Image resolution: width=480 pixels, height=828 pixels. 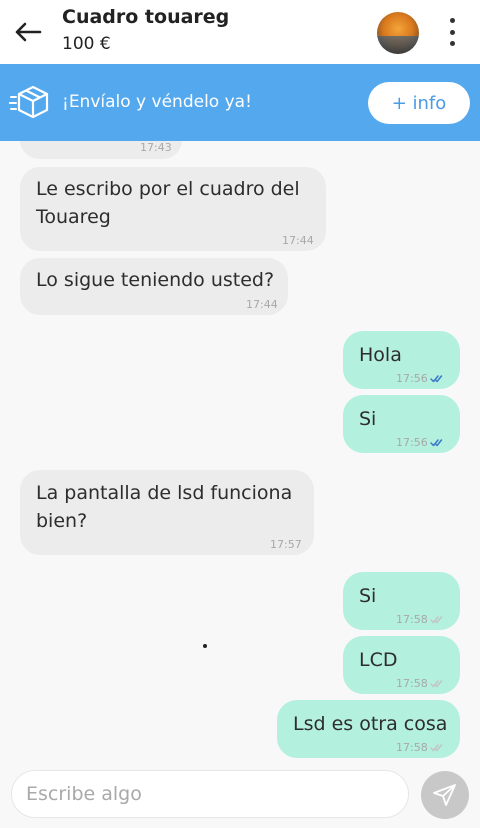 I want to click on message-text: Lsd es otra cosa, so click(x=370, y=724).